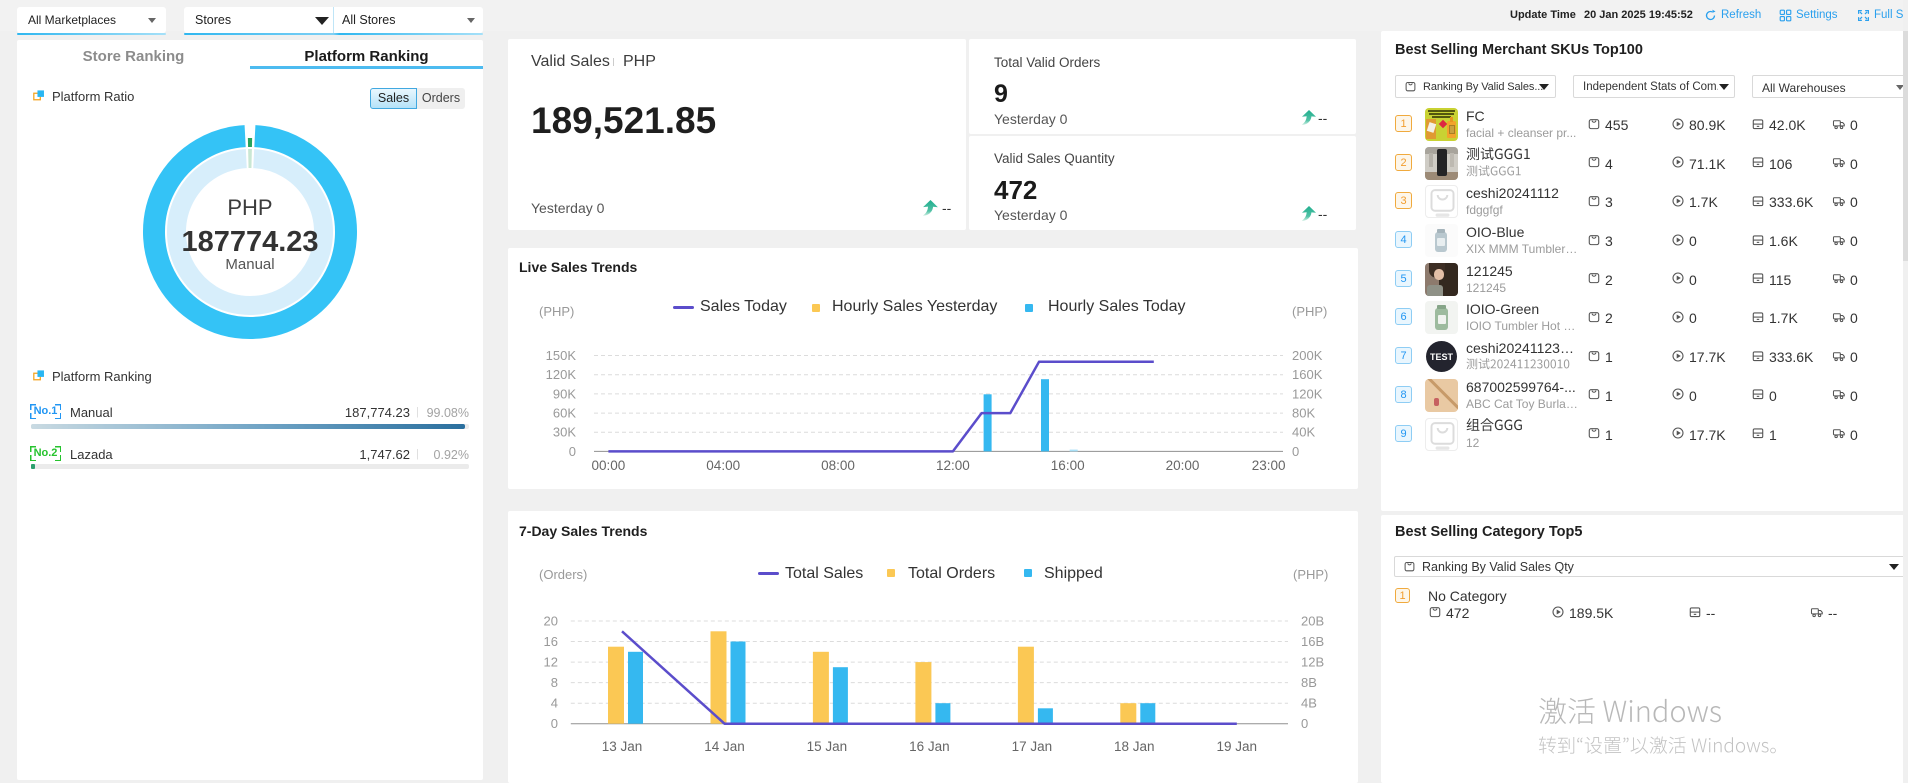 Image resolution: width=1908 pixels, height=783 pixels. I want to click on svg-text: 150K, so click(561, 355).